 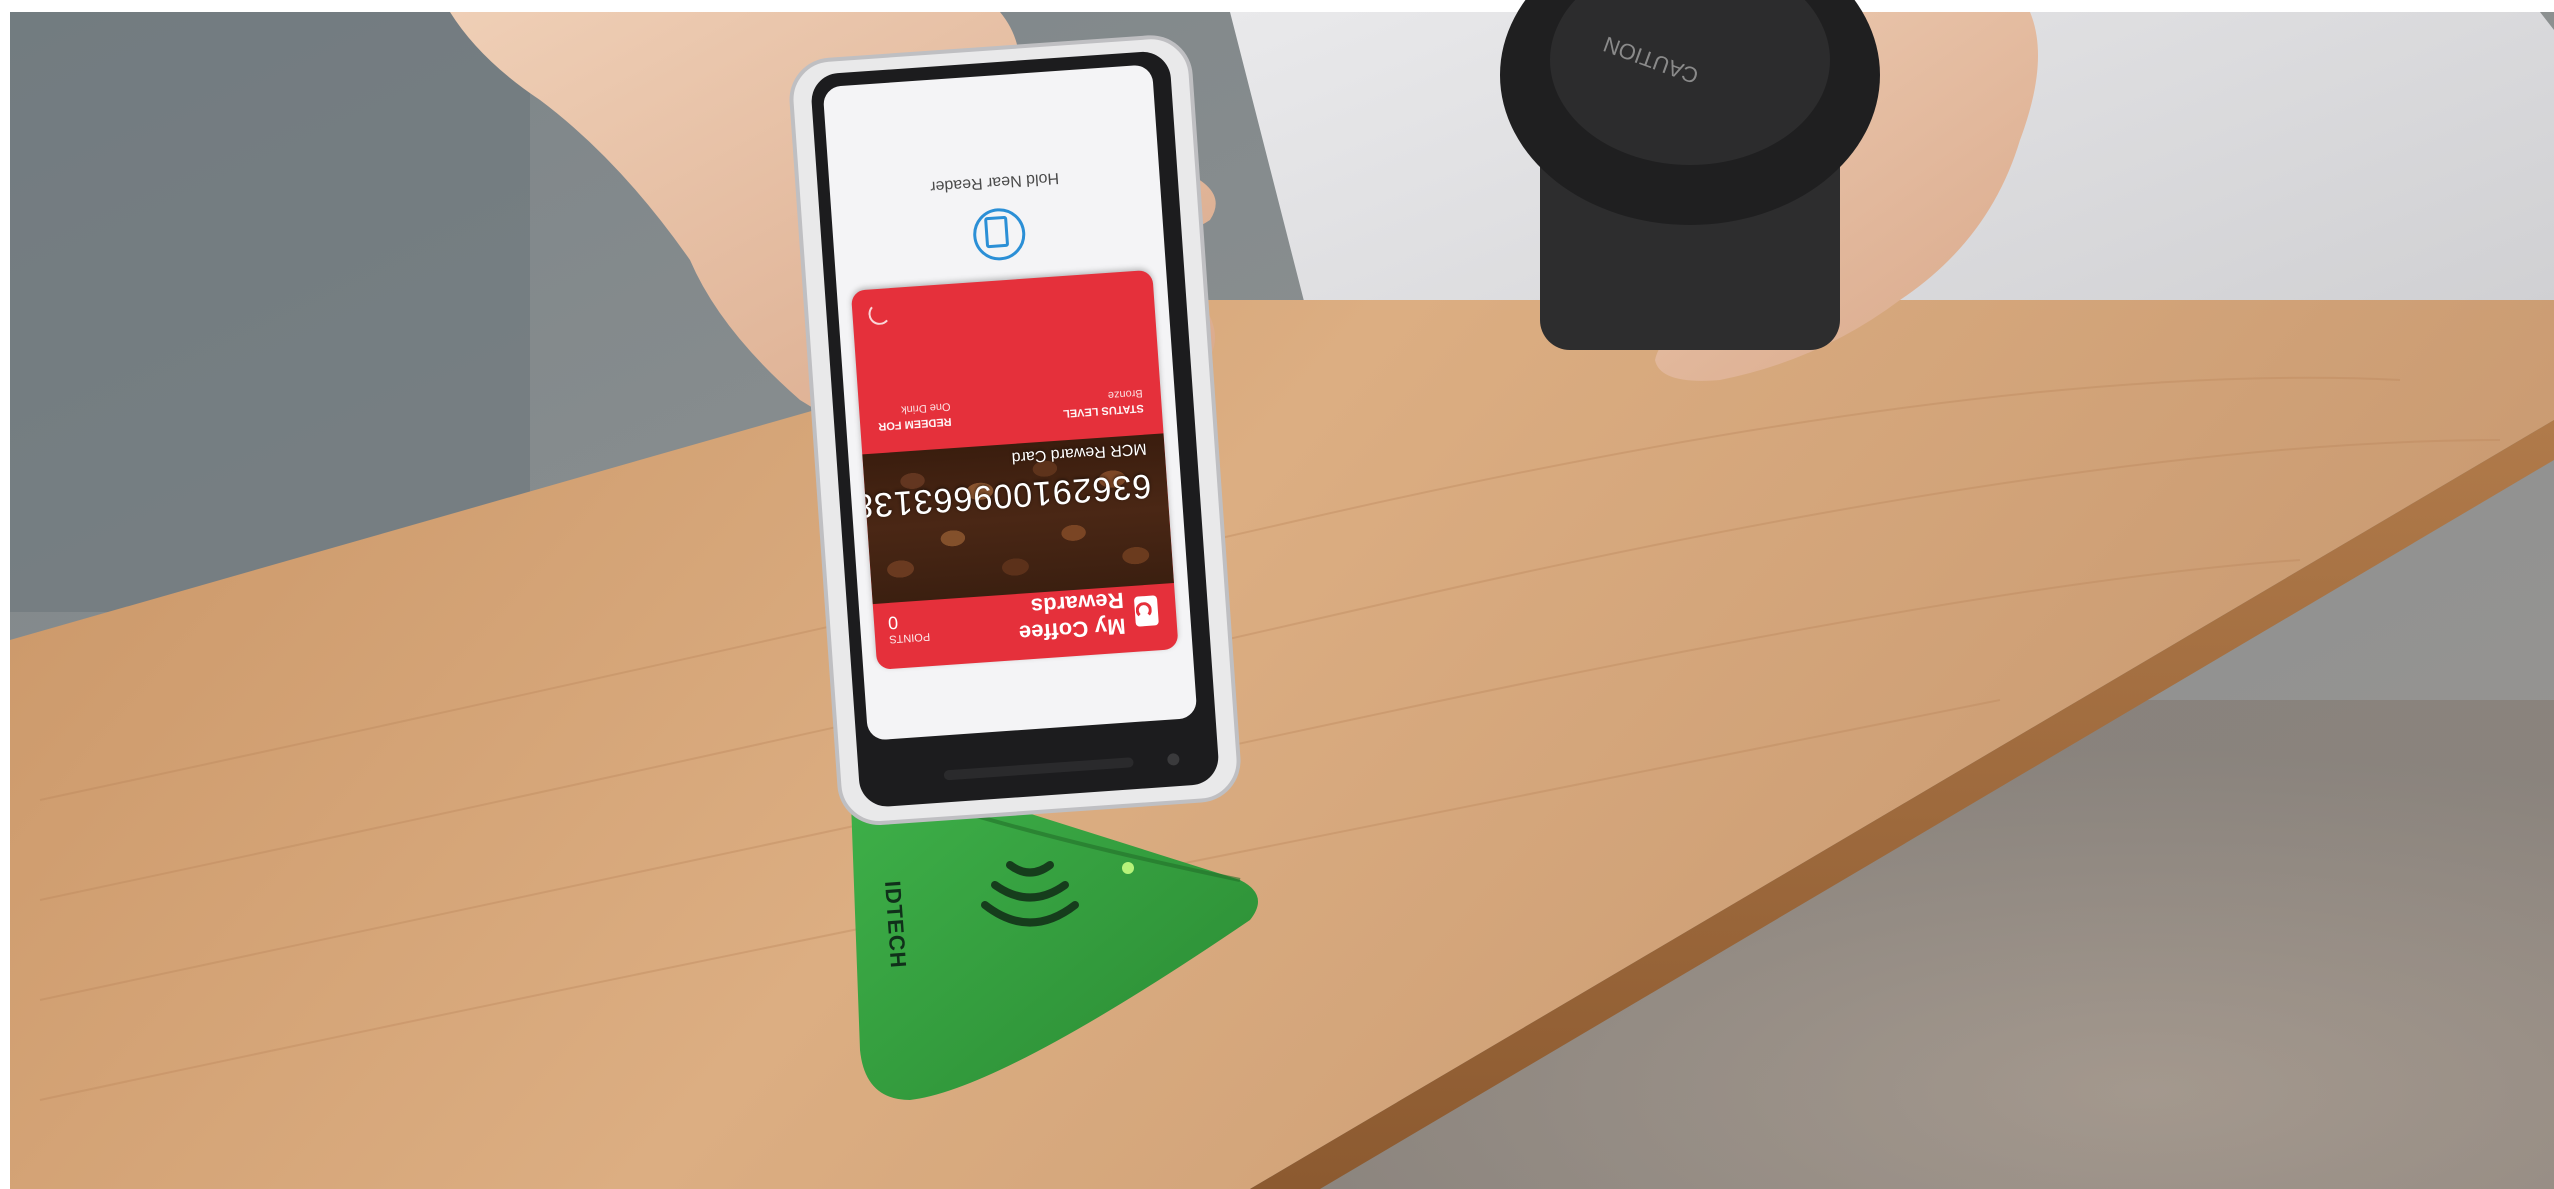 What do you see at coordinates (999, 234) in the screenshot?
I see `phone-reader-icon` at bounding box center [999, 234].